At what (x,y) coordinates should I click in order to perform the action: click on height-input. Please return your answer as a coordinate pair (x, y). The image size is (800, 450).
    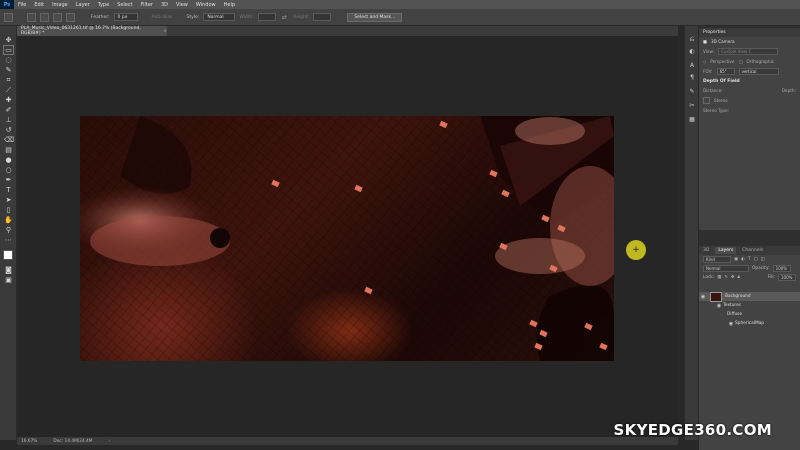
    Looking at the image, I should click on (322, 17).